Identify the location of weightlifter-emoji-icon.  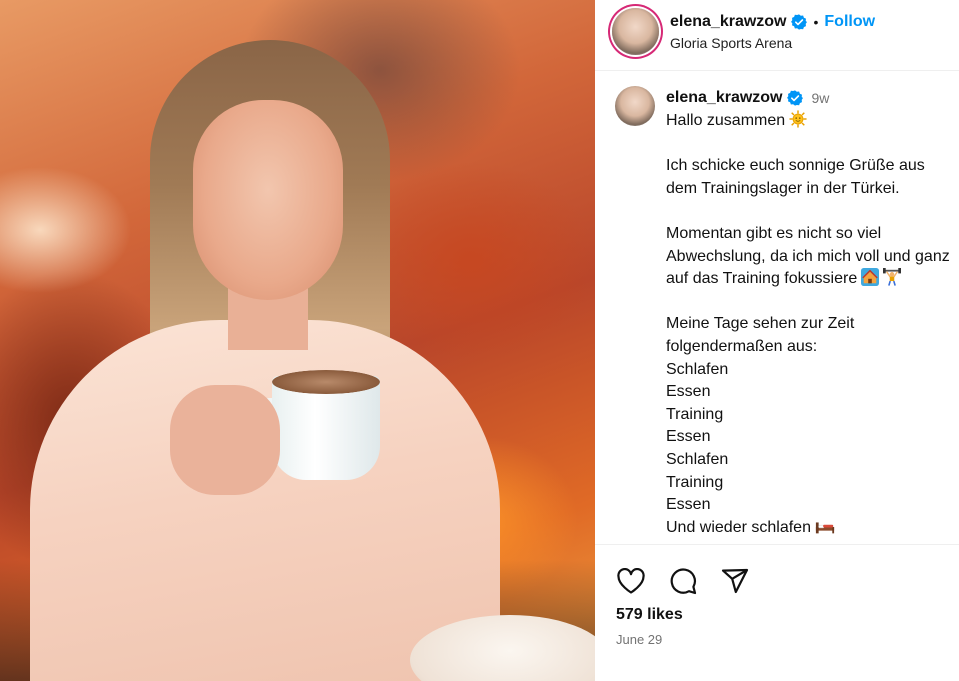
(892, 277).